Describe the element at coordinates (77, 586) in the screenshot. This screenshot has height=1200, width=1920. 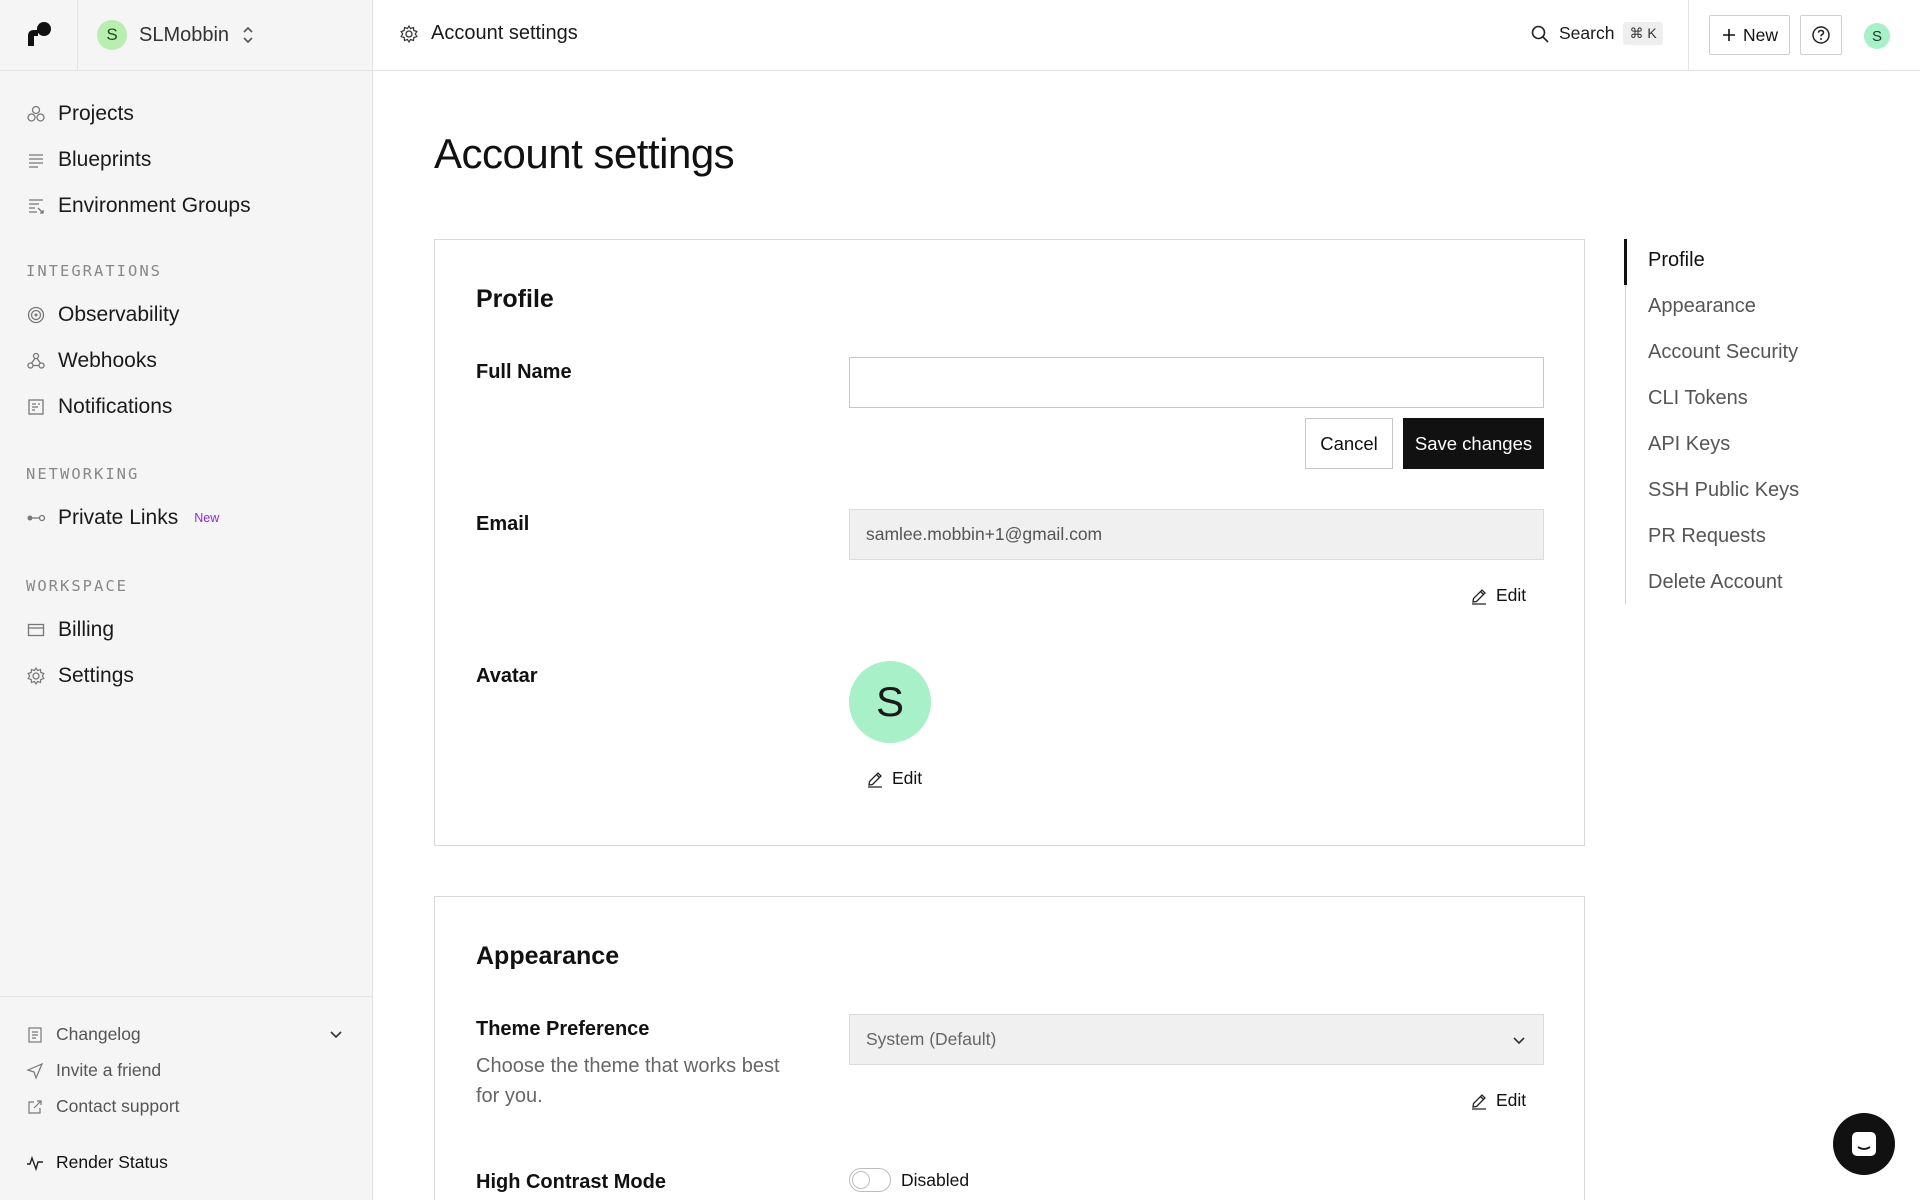
I see `section-heading: WORKSPACE` at that location.